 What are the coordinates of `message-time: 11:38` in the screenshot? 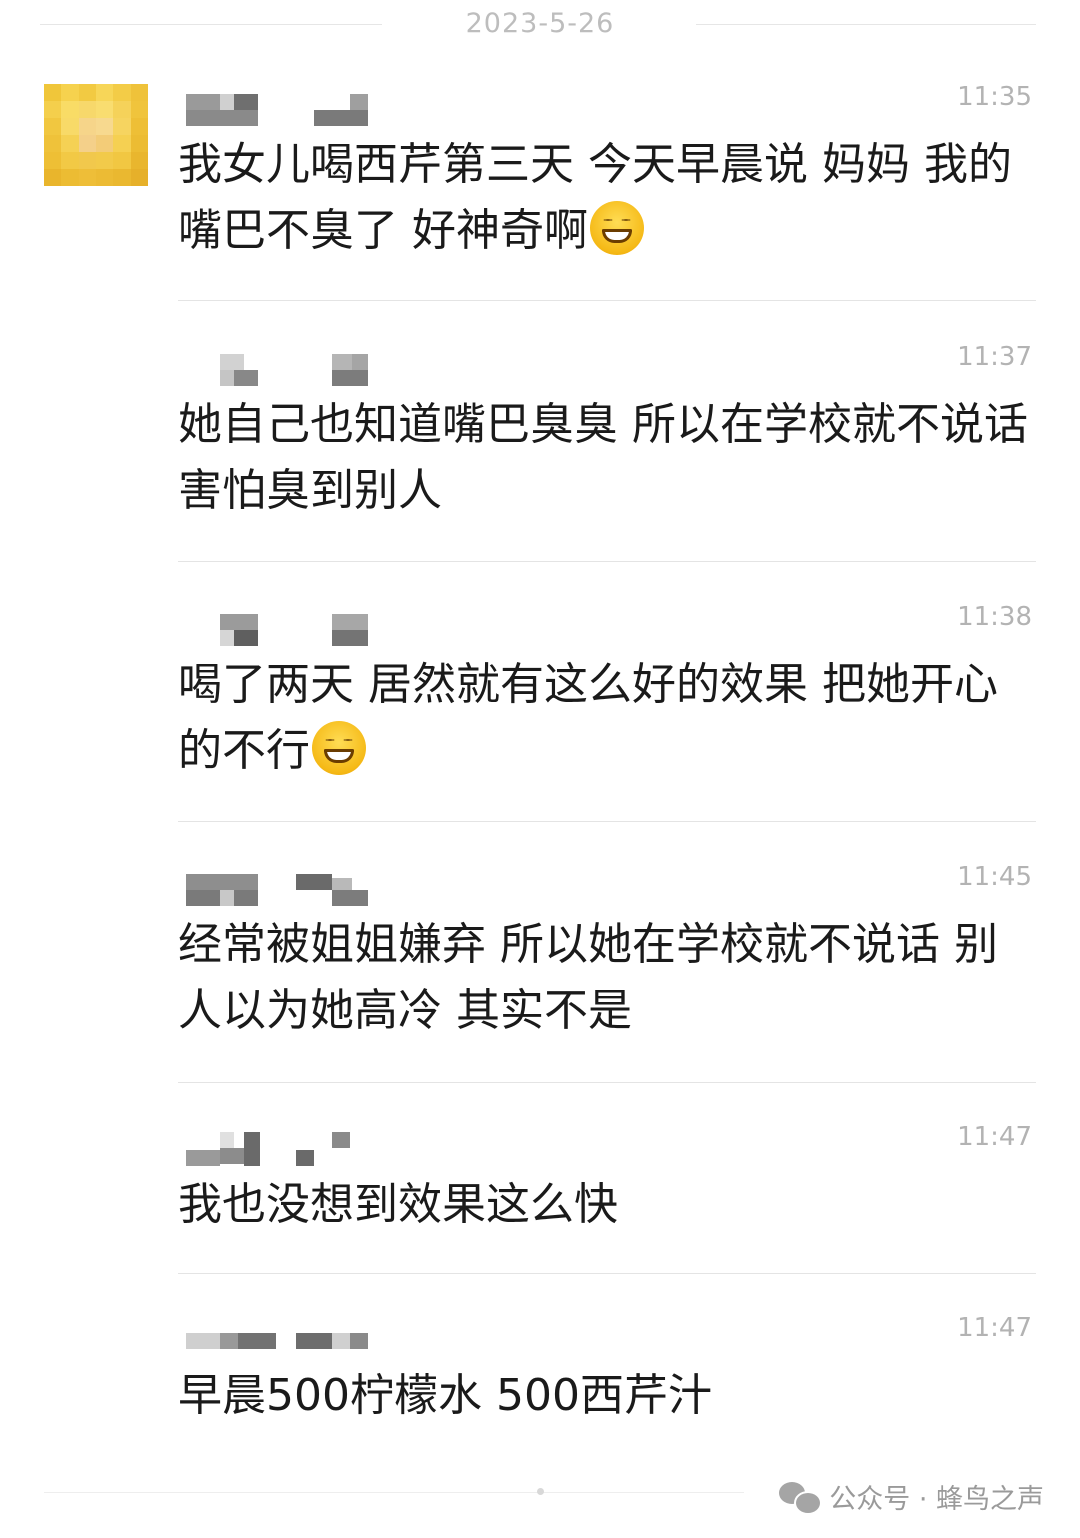 It's located at (994, 617).